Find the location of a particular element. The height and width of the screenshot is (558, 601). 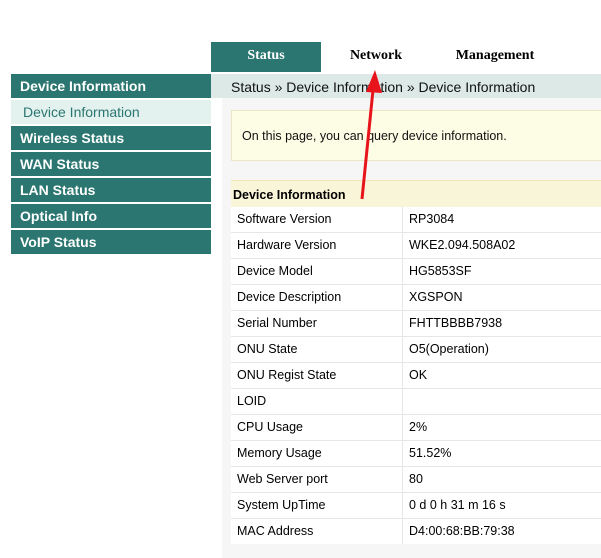

sidebar-item-device-information: Device Information is located at coordinates (111, 86).